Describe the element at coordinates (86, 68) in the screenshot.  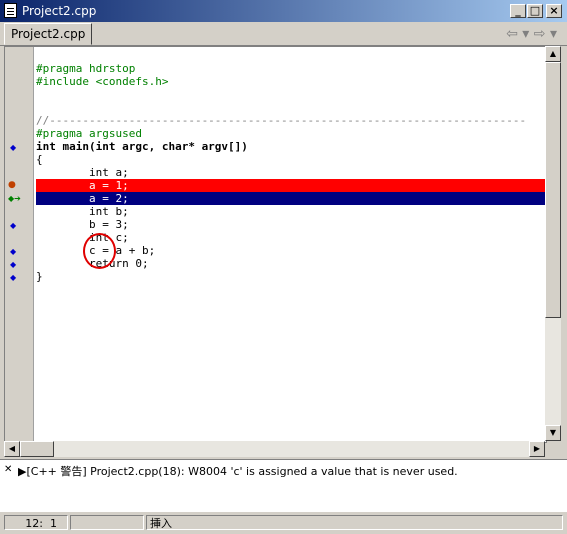
I see `code-line: #pragma hdrstop` at that location.